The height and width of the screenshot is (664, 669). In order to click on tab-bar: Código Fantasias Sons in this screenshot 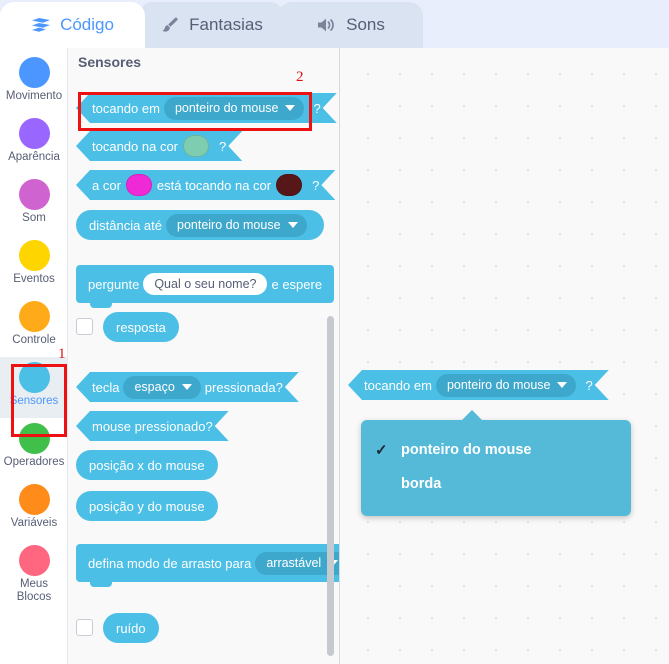, I will do `click(334, 24)`.